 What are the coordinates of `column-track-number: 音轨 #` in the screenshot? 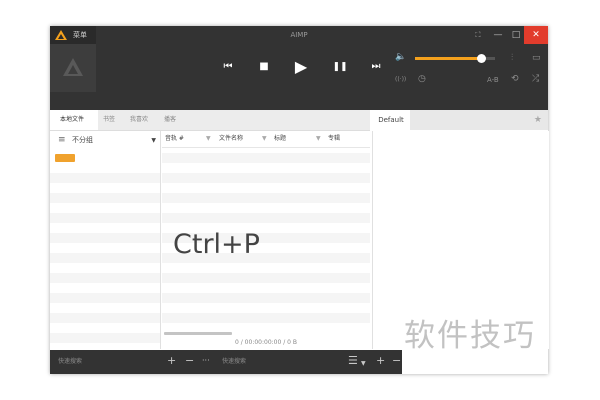 It's located at (174, 139).